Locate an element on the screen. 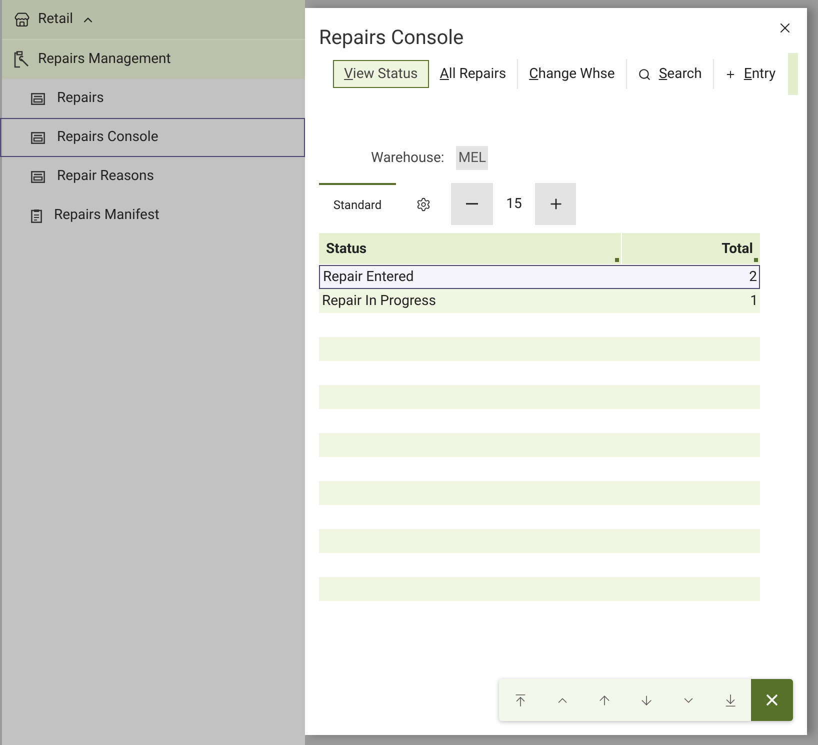 The width and height of the screenshot is (818, 745). page-size-field: 15 is located at coordinates (514, 204).